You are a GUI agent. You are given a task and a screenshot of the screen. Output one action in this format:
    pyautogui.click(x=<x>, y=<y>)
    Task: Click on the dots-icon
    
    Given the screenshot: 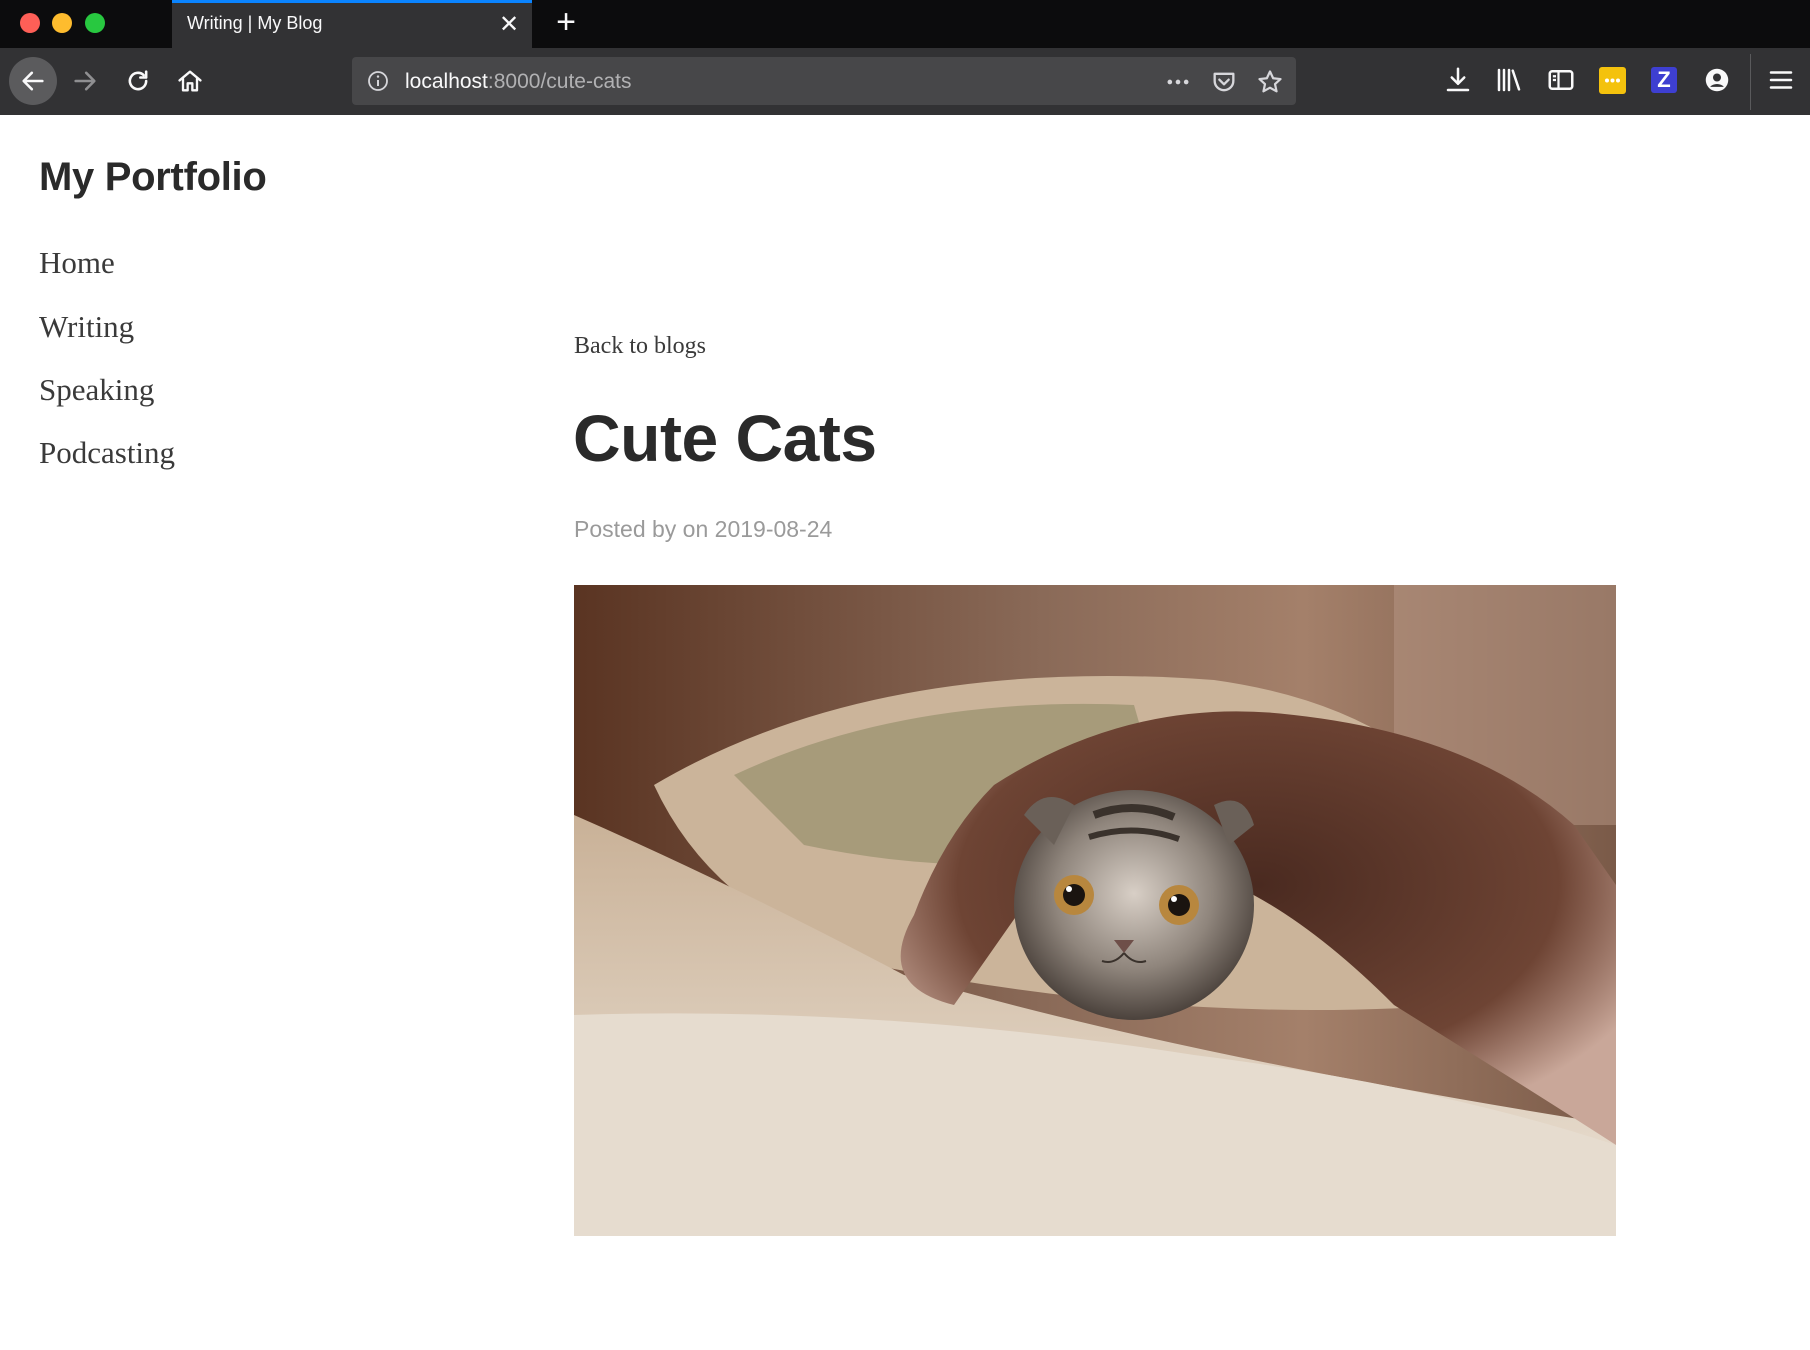 What is the action you would take?
    pyautogui.click(x=1612, y=80)
    